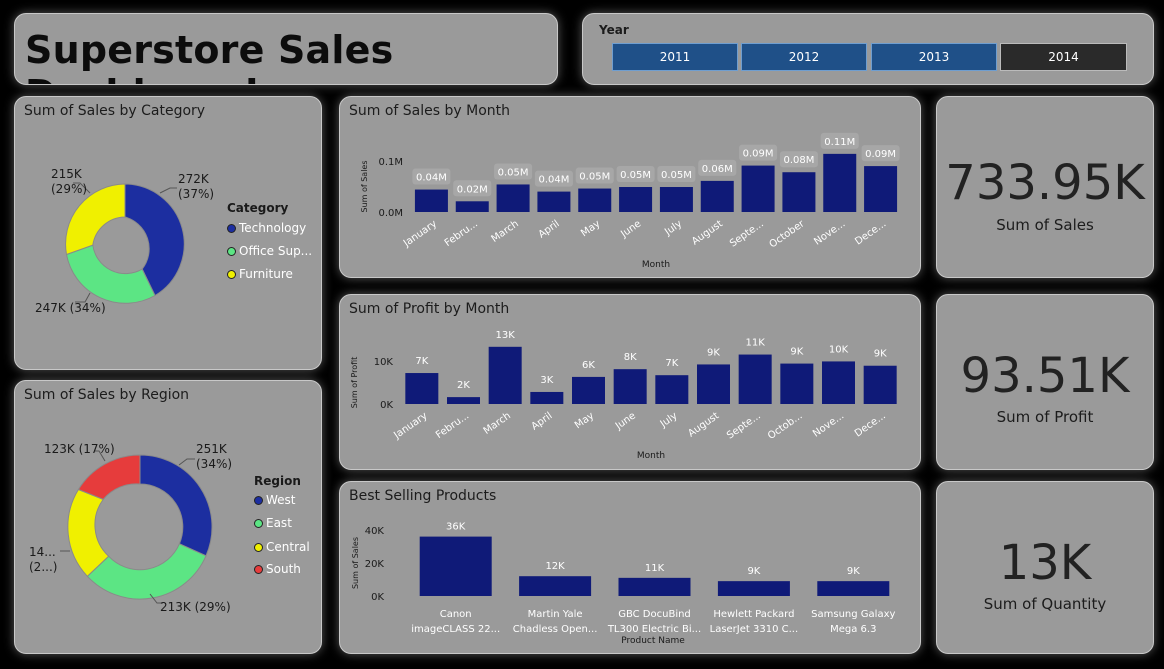 Image resolution: width=1164 pixels, height=669 pixels. What do you see at coordinates (934, 57) in the screenshot?
I see `year-option-2013: 2013` at bounding box center [934, 57].